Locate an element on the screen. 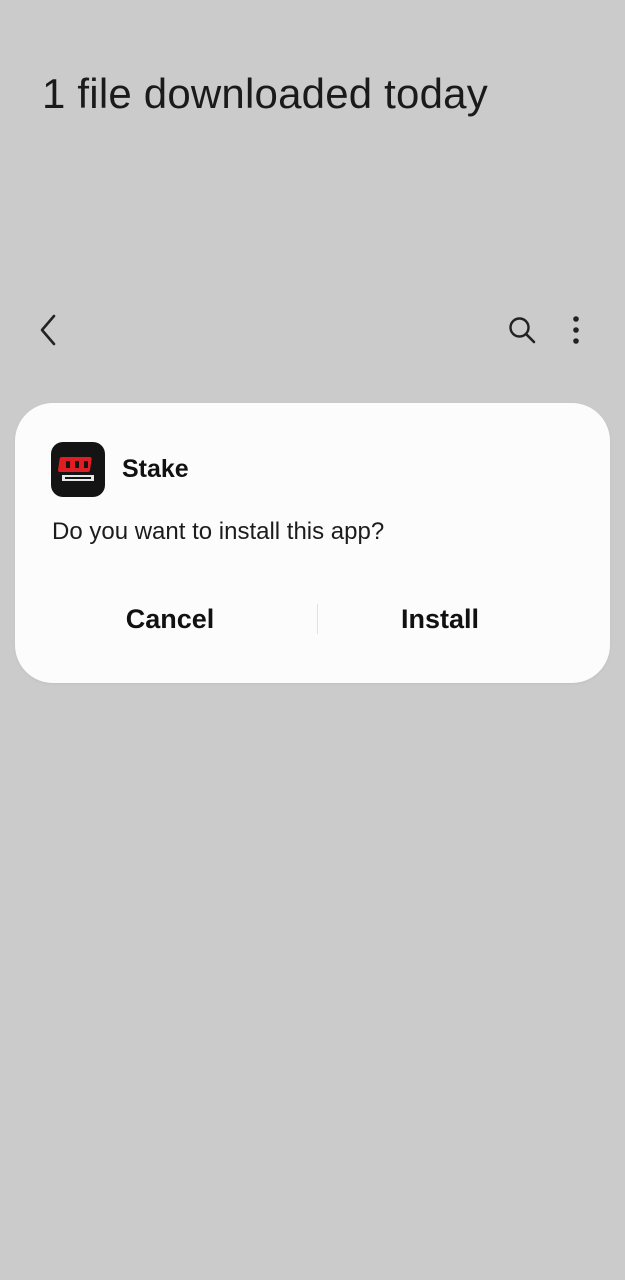  dialog-message: Do you want to install this app? is located at coordinates (218, 531).